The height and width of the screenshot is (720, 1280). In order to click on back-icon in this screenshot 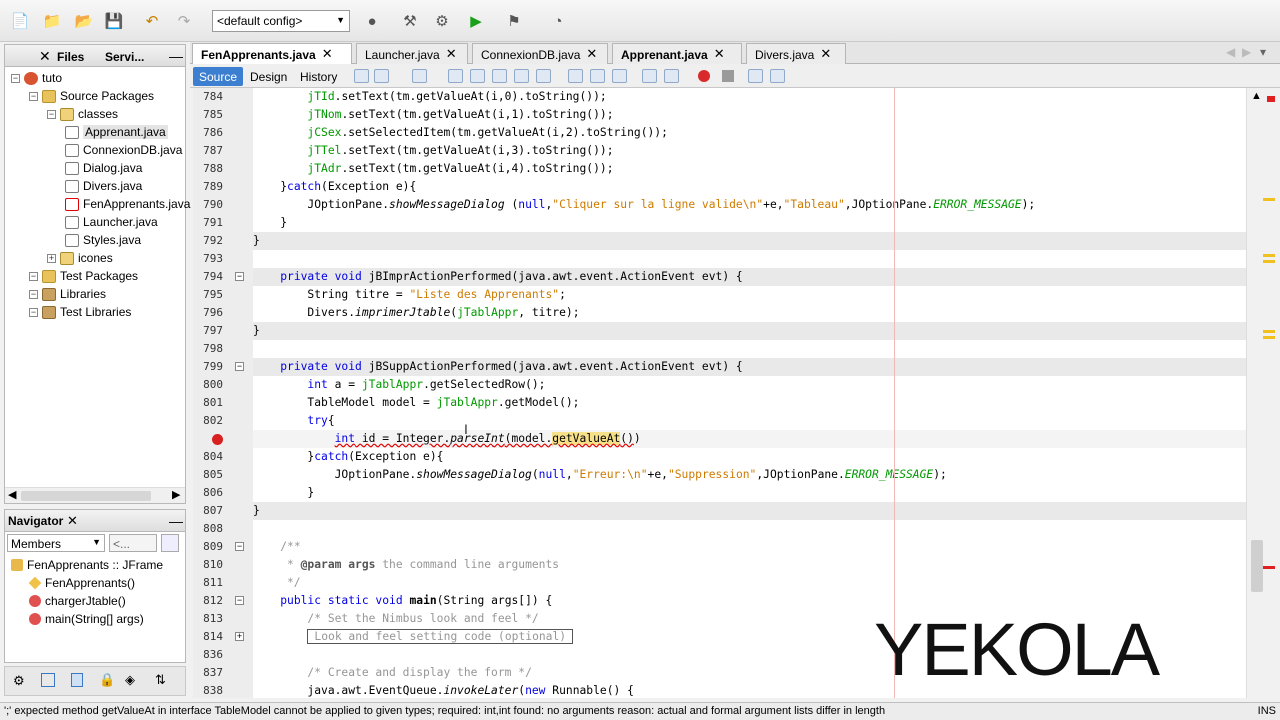, I will do `click(361, 76)`.